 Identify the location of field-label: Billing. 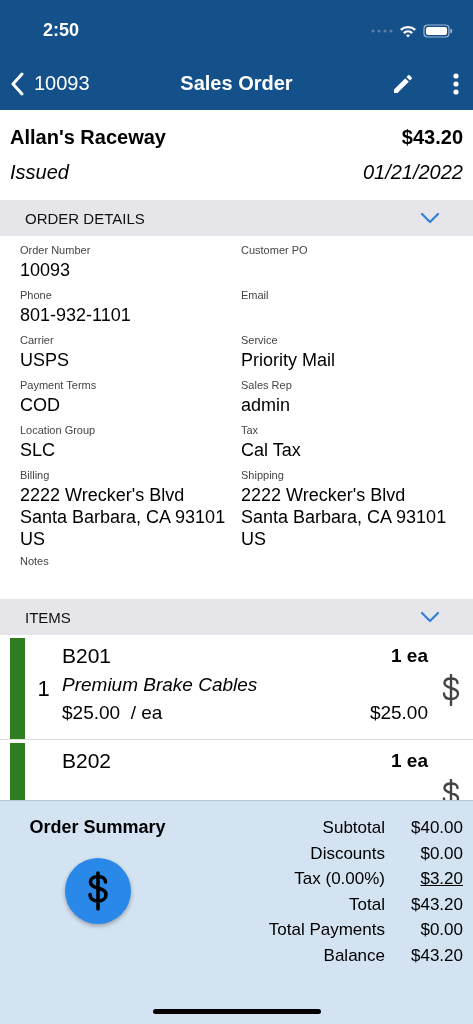
(35, 475).